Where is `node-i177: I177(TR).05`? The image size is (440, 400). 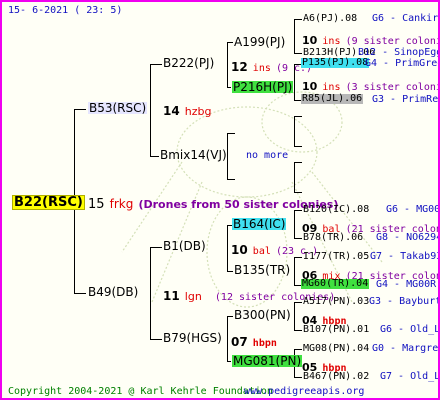
node-i177: I177(TR).05 is located at coordinates (336, 257).